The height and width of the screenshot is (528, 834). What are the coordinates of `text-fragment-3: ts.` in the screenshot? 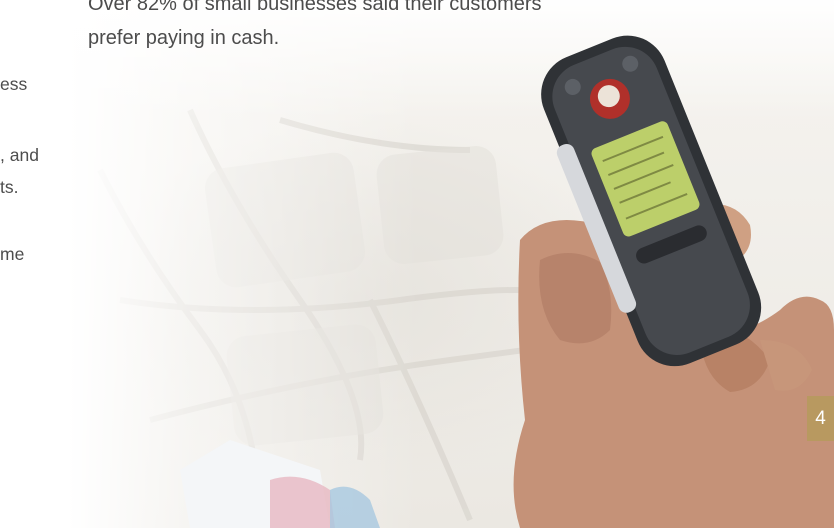 It's located at (9, 187).